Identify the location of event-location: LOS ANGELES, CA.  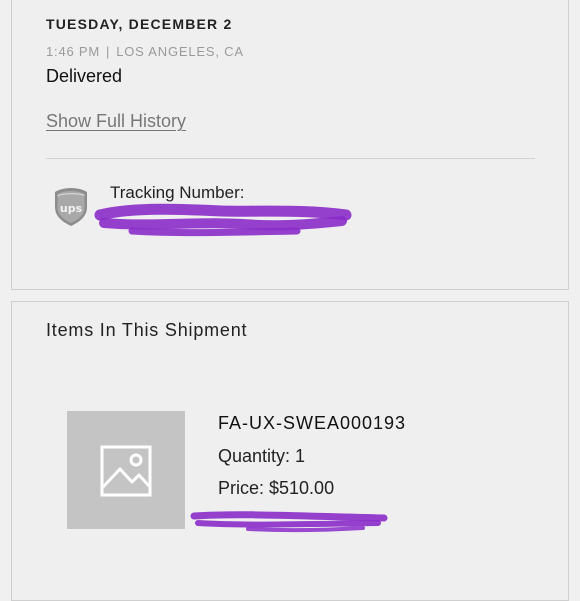
(180, 51).